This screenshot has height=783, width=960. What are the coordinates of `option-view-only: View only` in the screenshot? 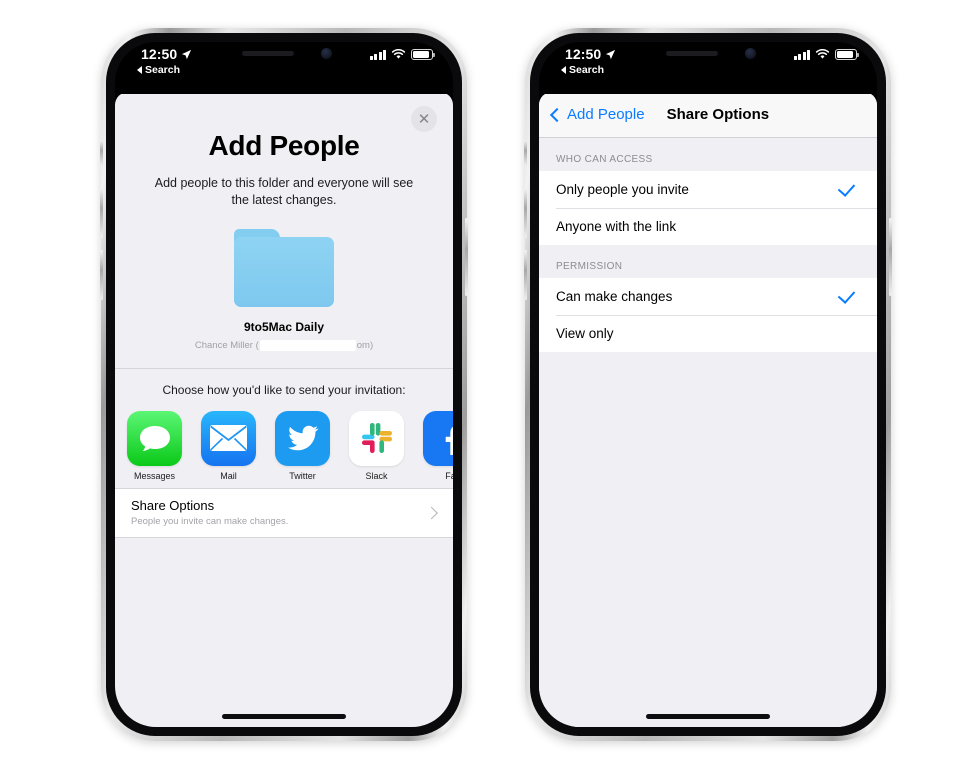 It's located at (708, 333).